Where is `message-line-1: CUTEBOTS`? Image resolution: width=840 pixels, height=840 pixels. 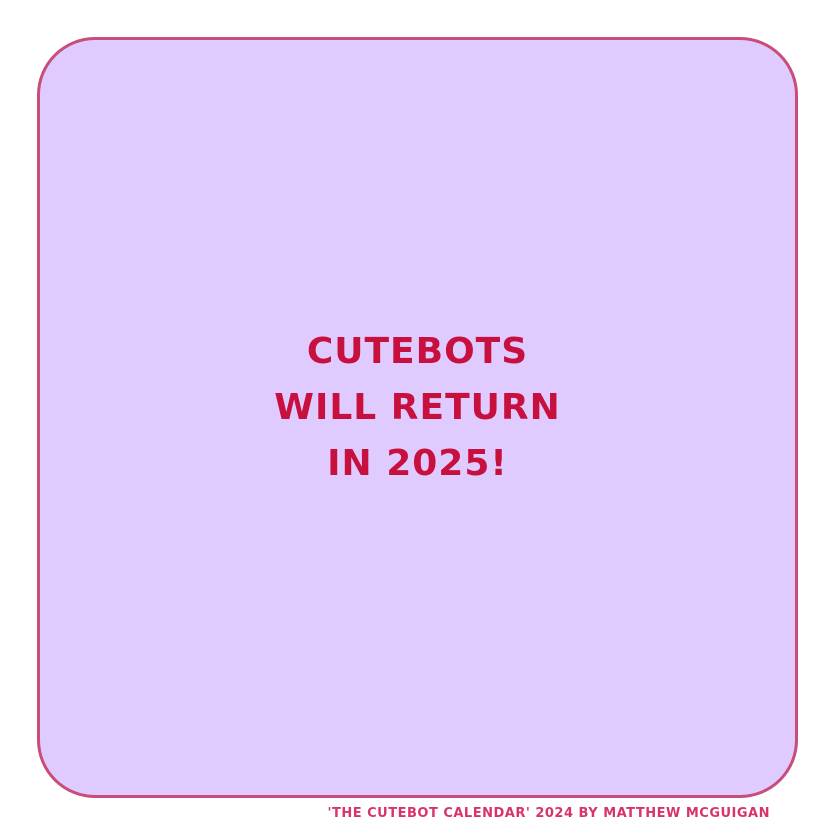
message-line-1: CUTEBOTS is located at coordinates (417, 351).